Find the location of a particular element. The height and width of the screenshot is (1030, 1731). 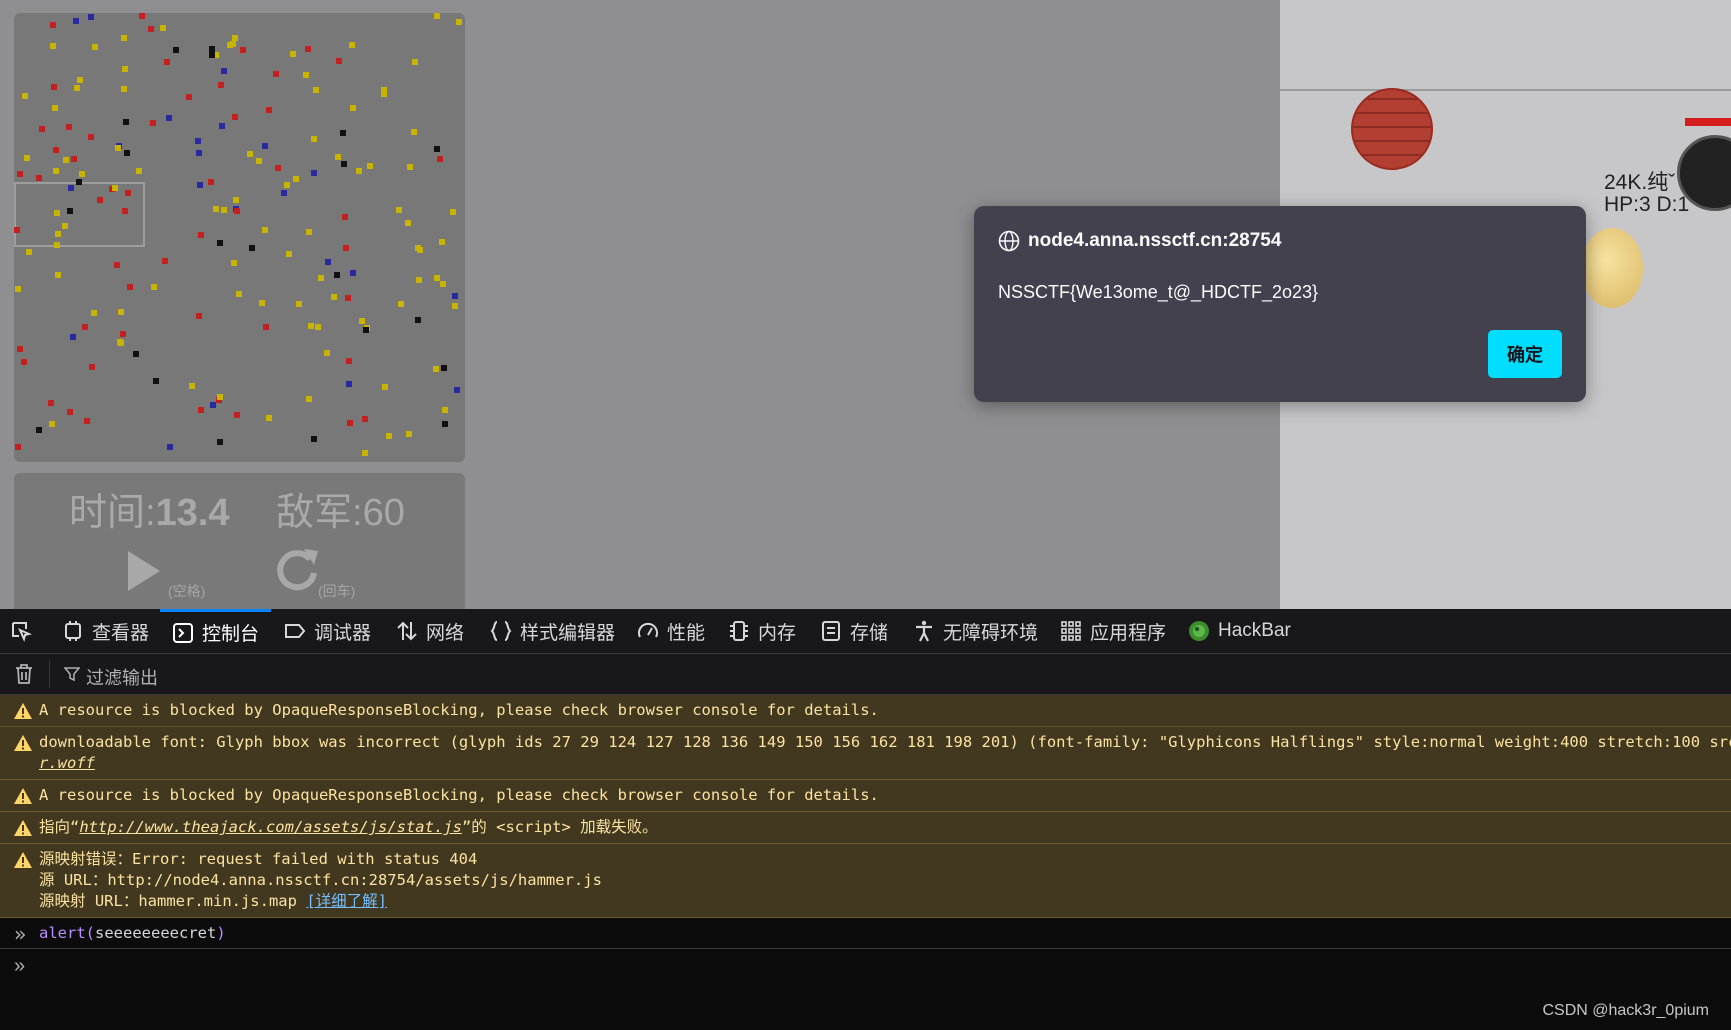

player-name: 24K.纯ˇ is located at coordinates (1640, 182).